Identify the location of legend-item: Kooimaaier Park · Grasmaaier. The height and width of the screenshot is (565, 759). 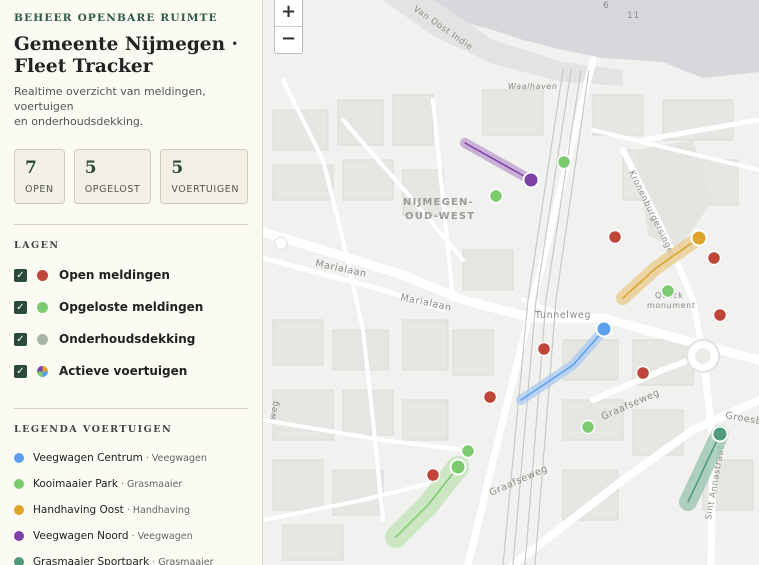
(131, 484).